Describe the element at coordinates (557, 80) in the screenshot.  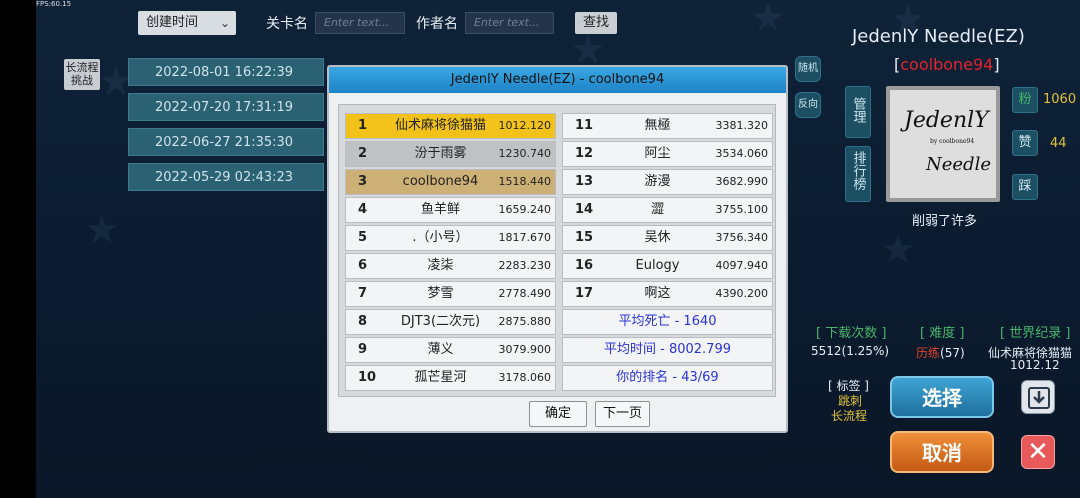
I see `modal-title: JedenlY Needle(EZ) - coolbone94` at that location.